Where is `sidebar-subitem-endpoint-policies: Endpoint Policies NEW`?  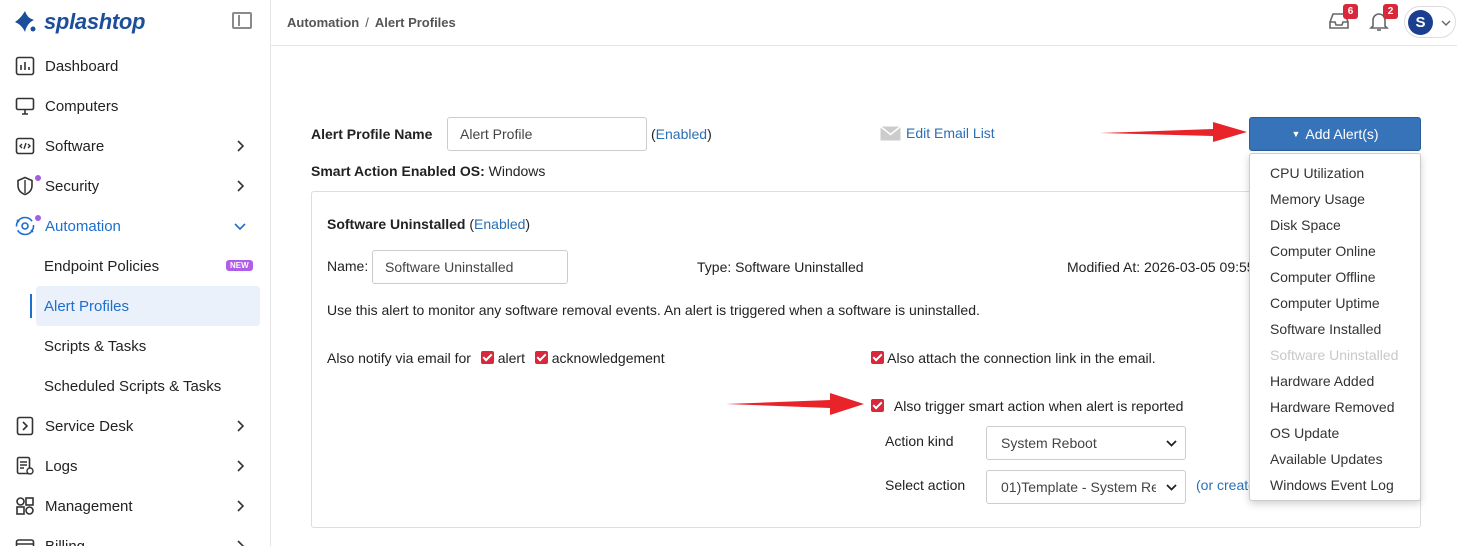
sidebar-subitem-endpoint-policies: Endpoint Policies NEW is located at coordinates (135, 266).